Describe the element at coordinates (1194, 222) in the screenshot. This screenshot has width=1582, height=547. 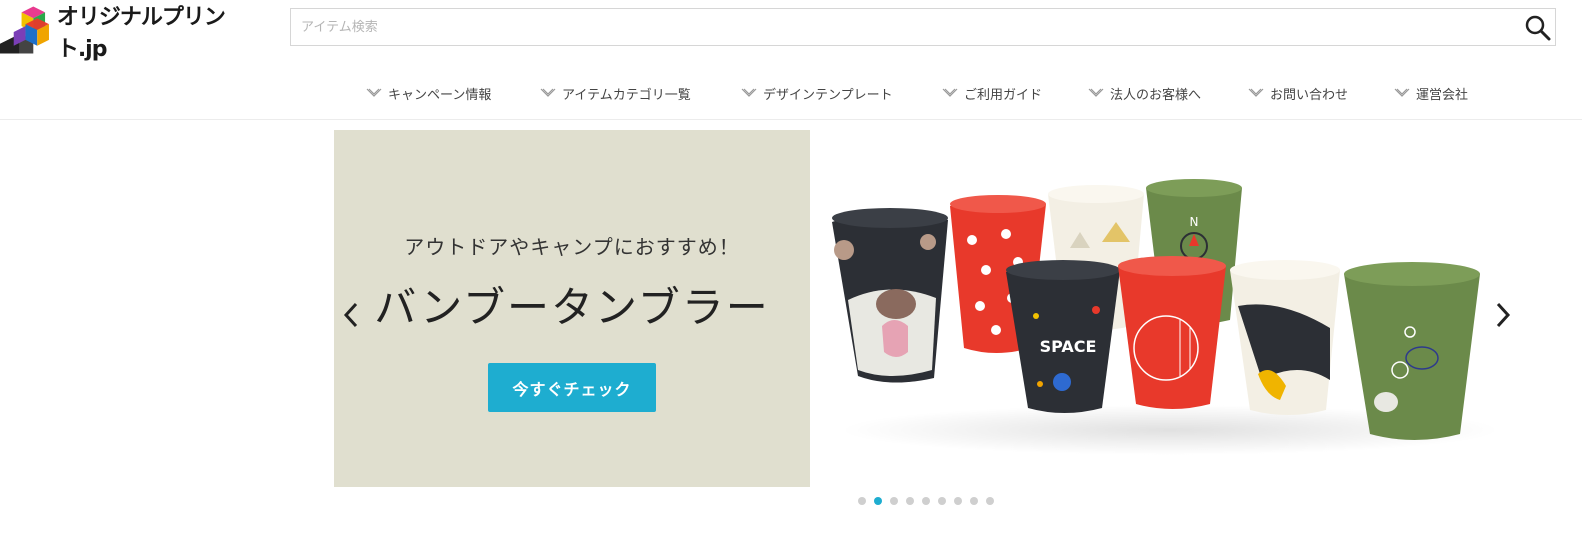
I see `compass-letter: N` at that location.